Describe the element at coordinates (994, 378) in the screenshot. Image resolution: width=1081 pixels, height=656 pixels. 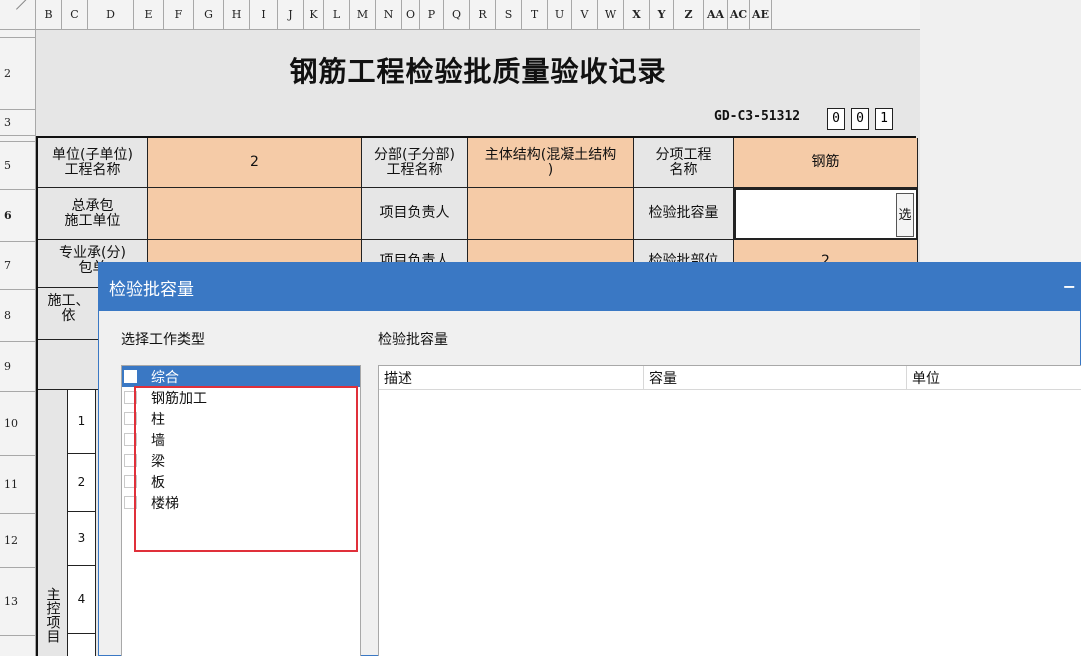
I see `column-header-unit: 单位` at that location.